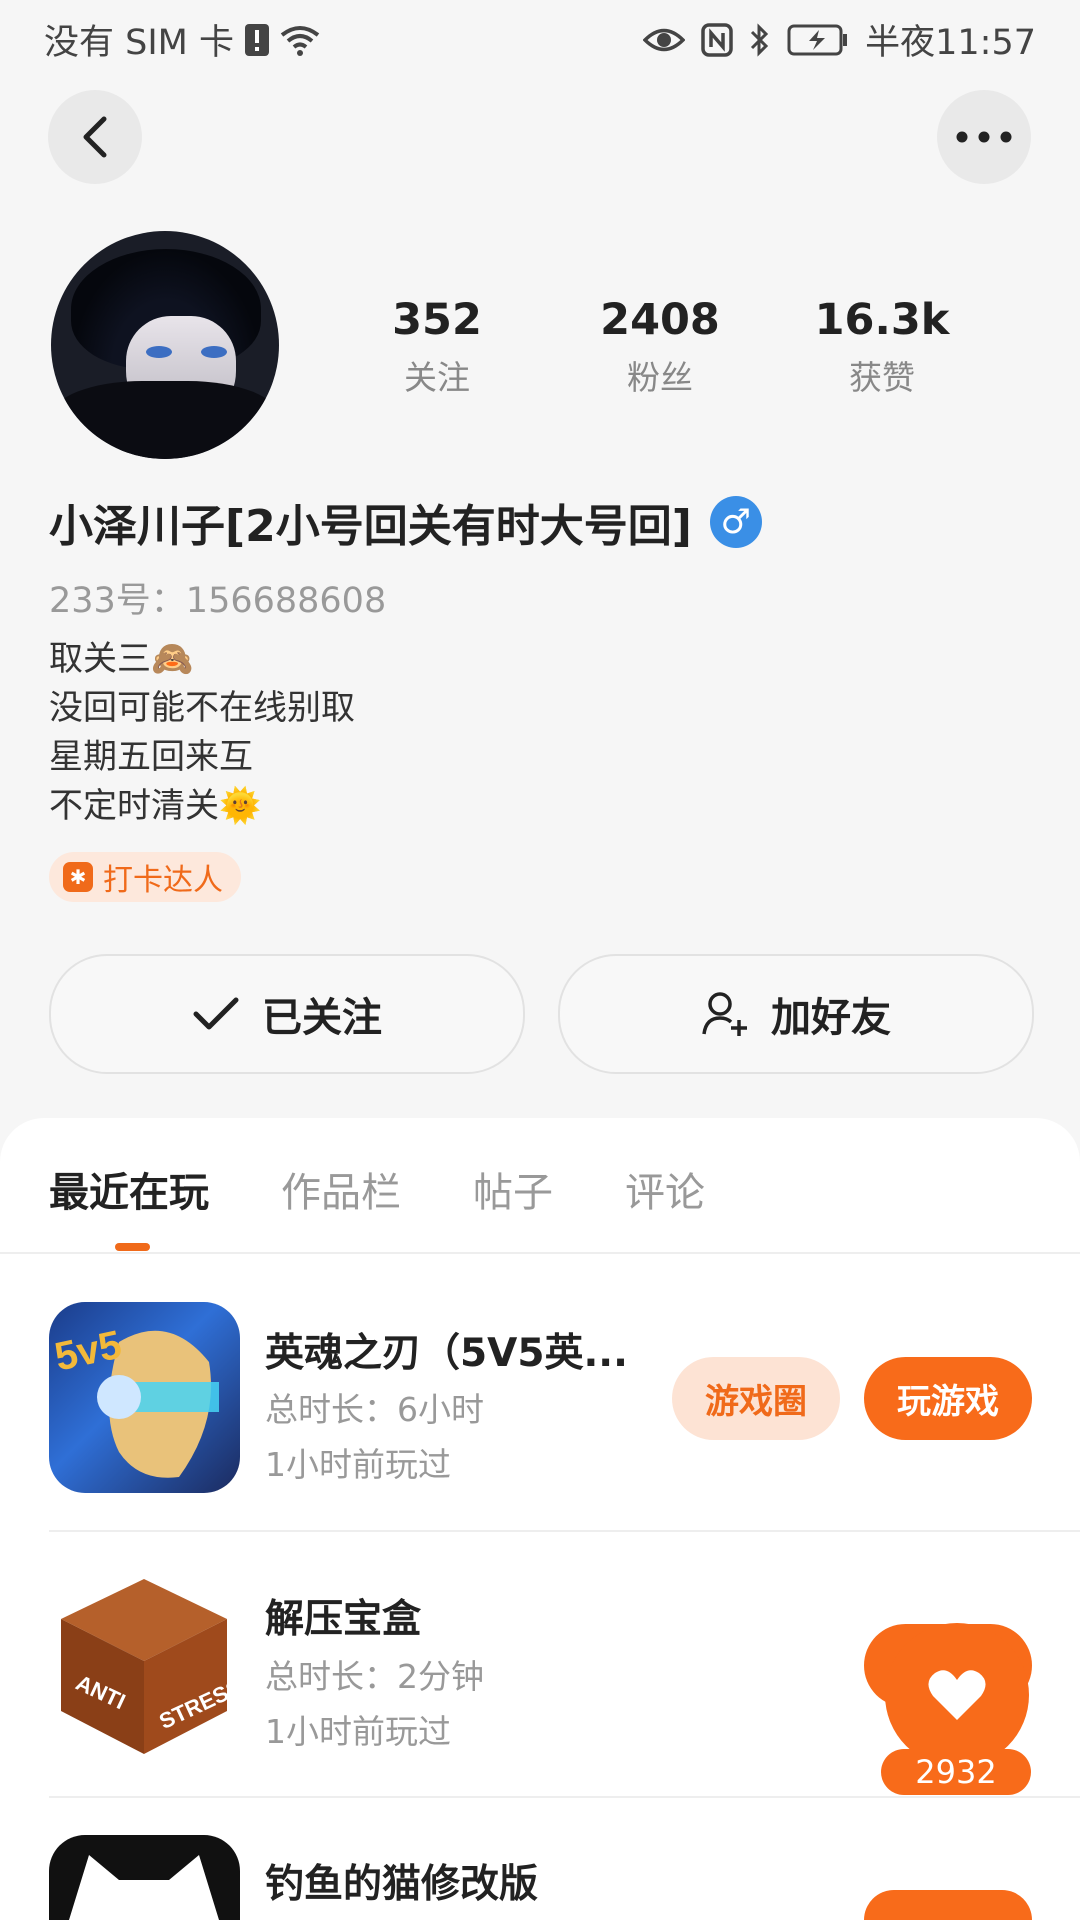 Image resolution: width=1080 pixels, height=1920 pixels. Describe the element at coordinates (882, 347) in the screenshot. I see `stat-likes: 16.3k 获赞` at that location.